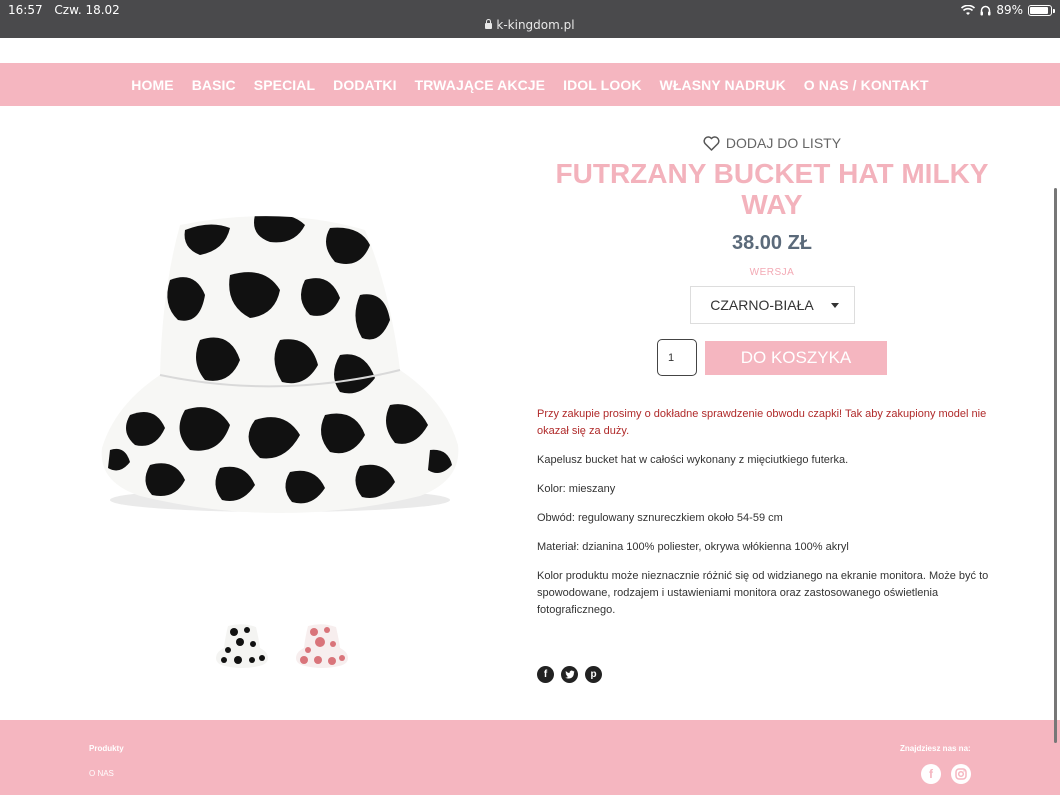 The width and height of the screenshot is (1060, 795). I want to click on nav-item-nadruk: WŁASNY NADRUK, so click(723, 85).